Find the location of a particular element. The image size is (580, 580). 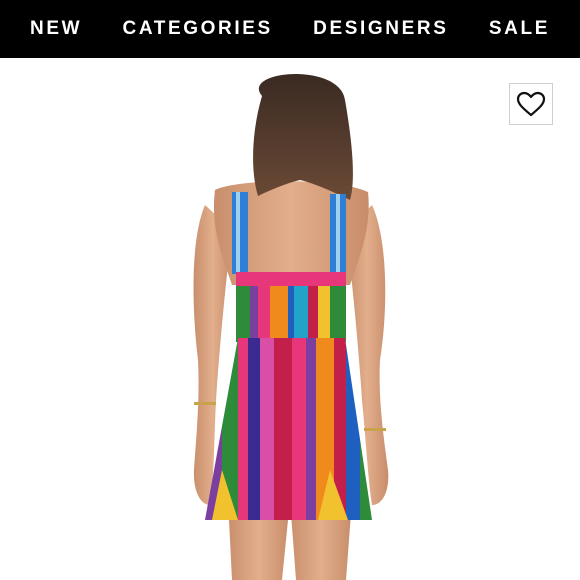

like-button is located at coordinates (531, 104).